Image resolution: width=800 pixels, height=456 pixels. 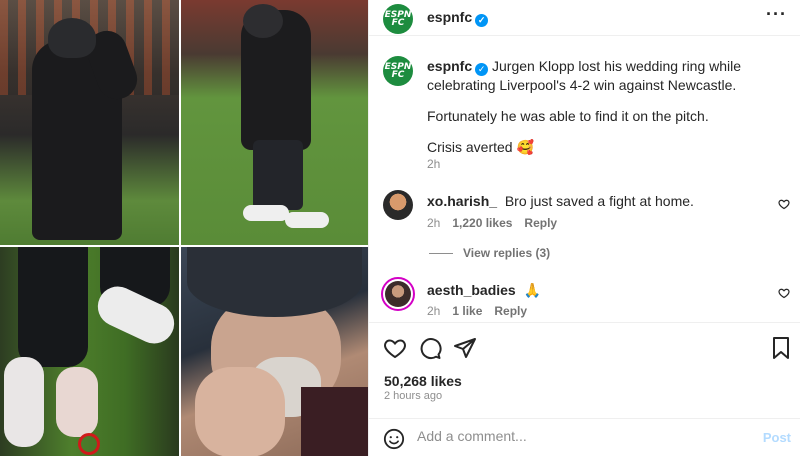 What do you see at coordinates (334, 421) in the screenshot?
I see `figure-coat` at bounding box center [334, 421].